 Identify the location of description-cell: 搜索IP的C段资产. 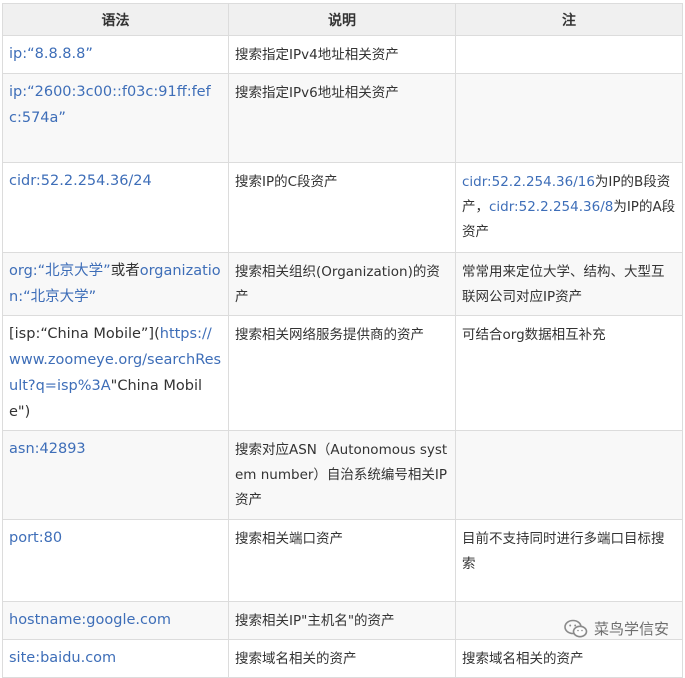
(342, 207).